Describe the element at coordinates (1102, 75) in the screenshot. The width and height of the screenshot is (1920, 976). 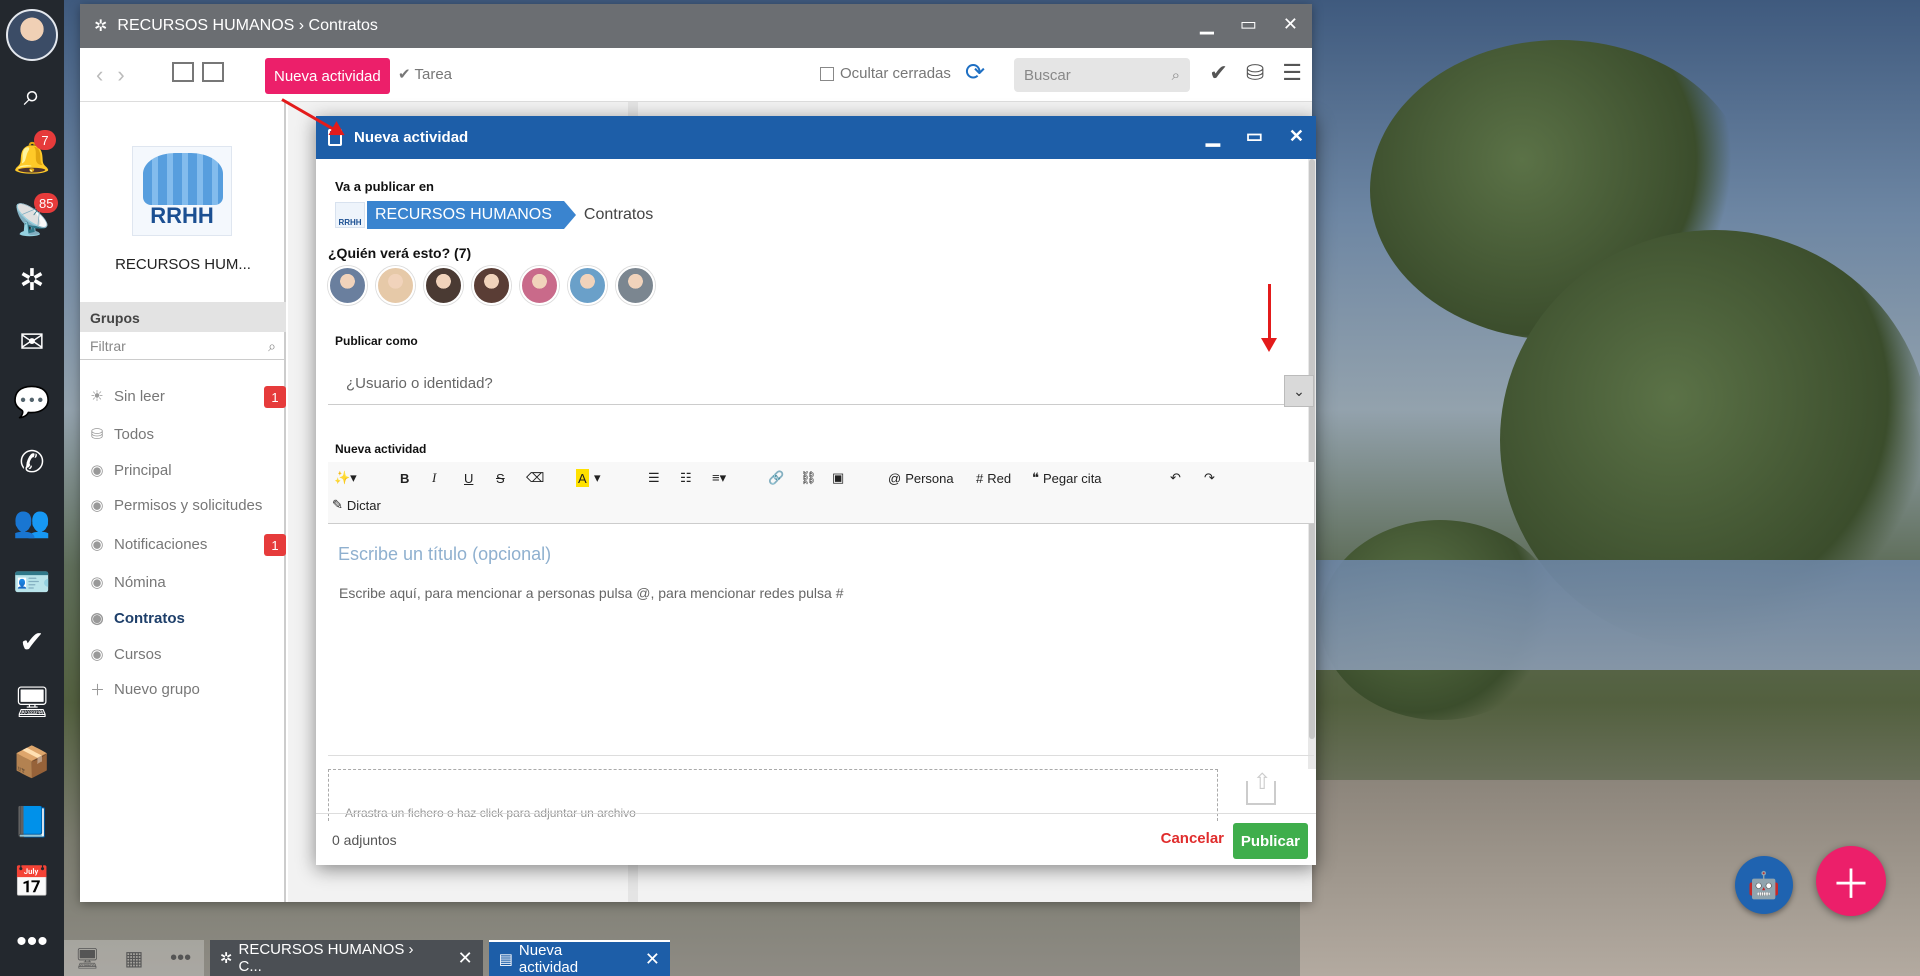
I see `search-input: Buscar ⌕` at that location.